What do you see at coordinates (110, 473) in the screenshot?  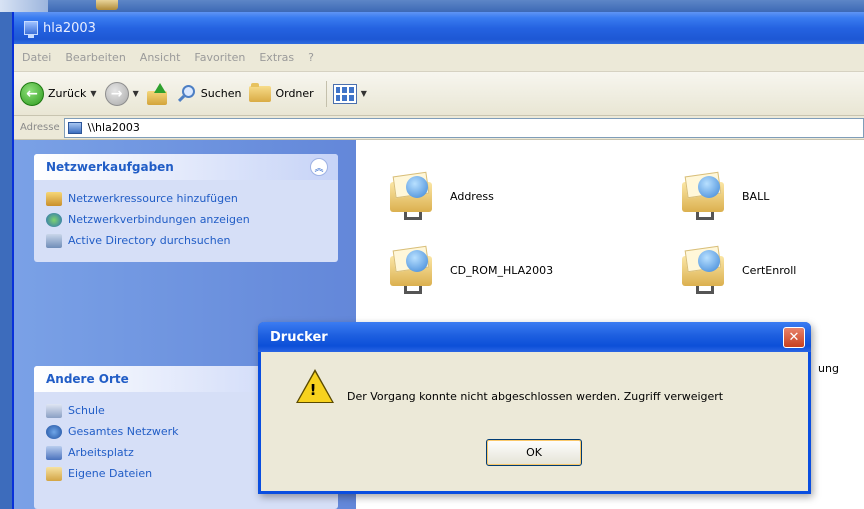 I see `place-label: Eigene Dateien` at bounding box center [110, 473].